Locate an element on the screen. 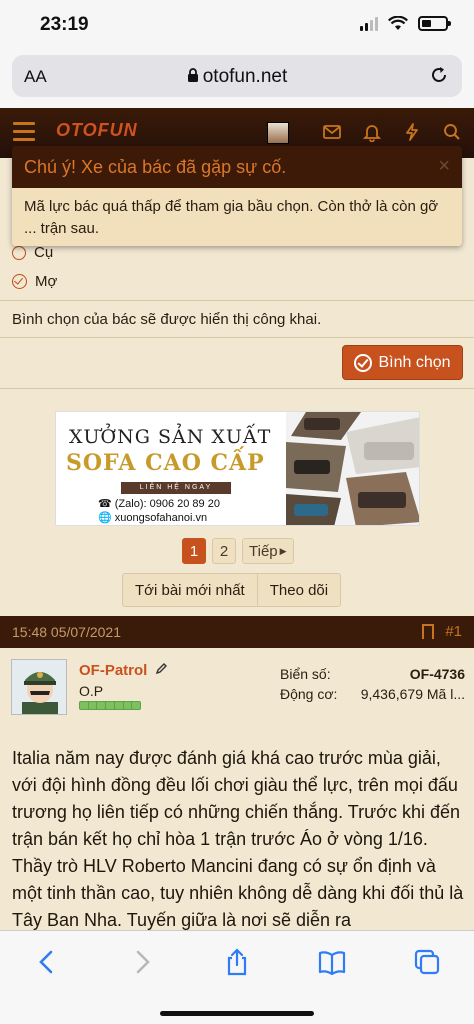  share-icon is located at coordinates (237, 962).